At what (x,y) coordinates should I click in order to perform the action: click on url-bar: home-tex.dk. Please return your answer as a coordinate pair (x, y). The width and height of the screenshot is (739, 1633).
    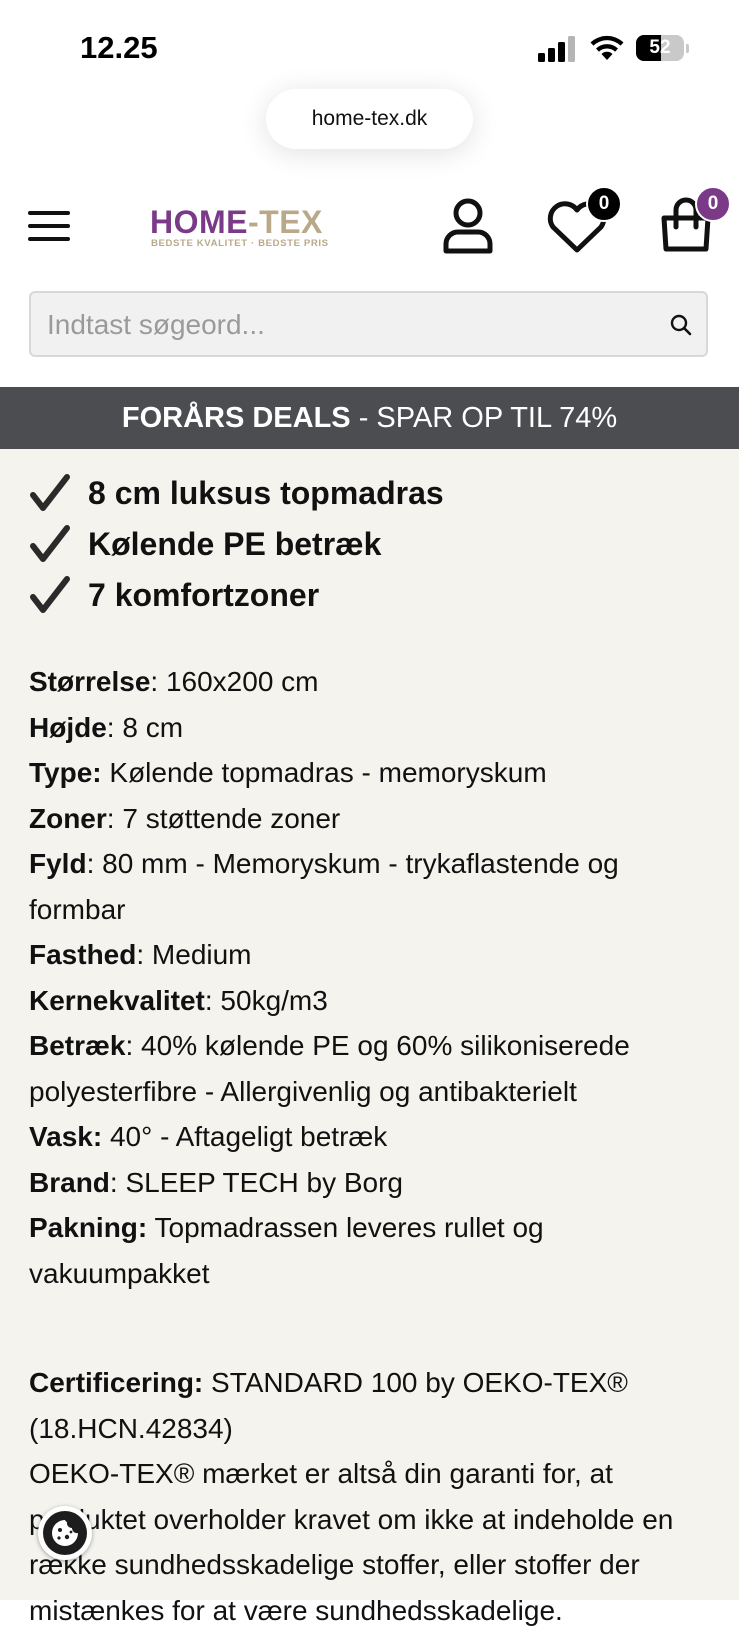
    Looking at the image, I should click on (369, 119).